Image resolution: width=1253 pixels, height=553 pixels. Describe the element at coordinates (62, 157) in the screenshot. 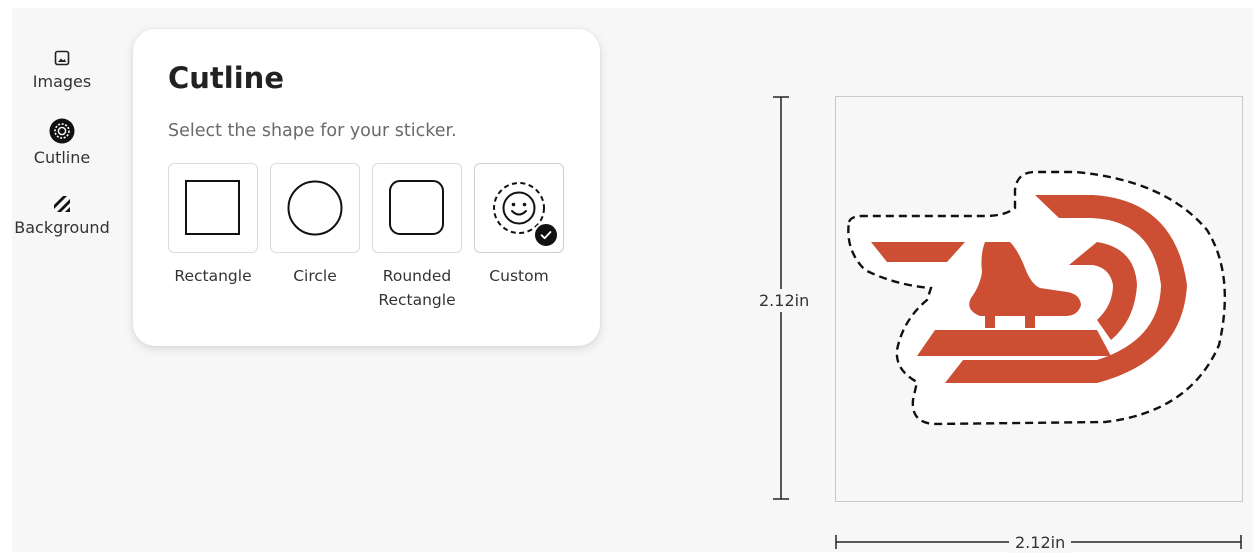

I see `sidebar-item-label: Cutline` at that location.